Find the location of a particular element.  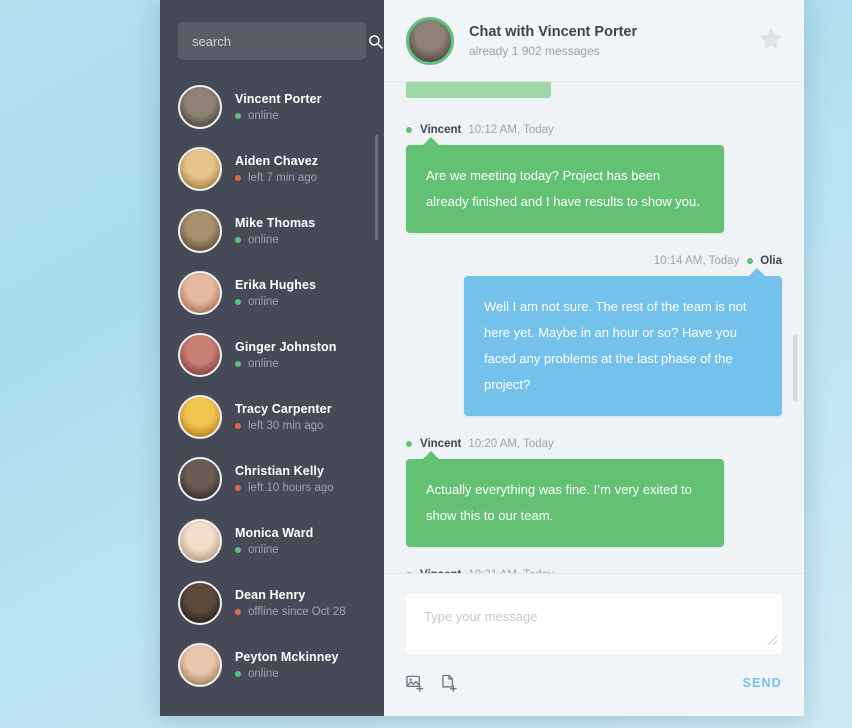

contact-list-item: Mike Thomas online is located at coordinates (272, 231).